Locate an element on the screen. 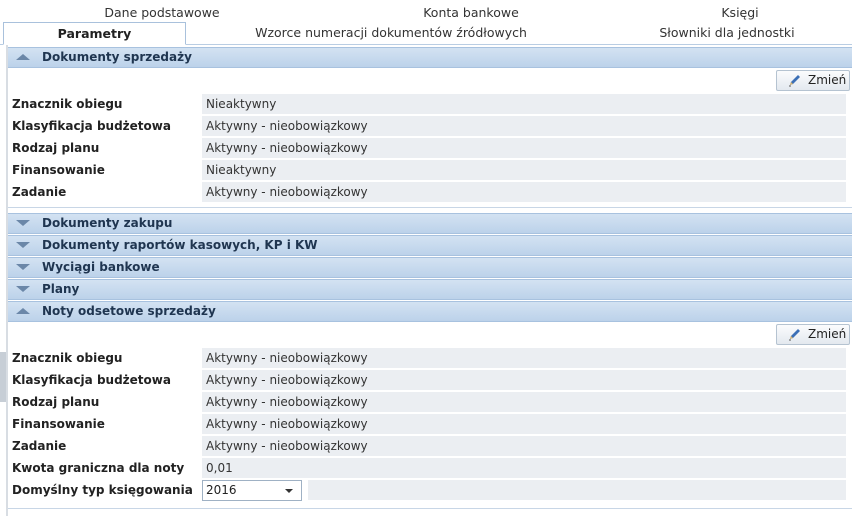 The image size is (852, 516). field-filler is located at coordinates (577, 490).